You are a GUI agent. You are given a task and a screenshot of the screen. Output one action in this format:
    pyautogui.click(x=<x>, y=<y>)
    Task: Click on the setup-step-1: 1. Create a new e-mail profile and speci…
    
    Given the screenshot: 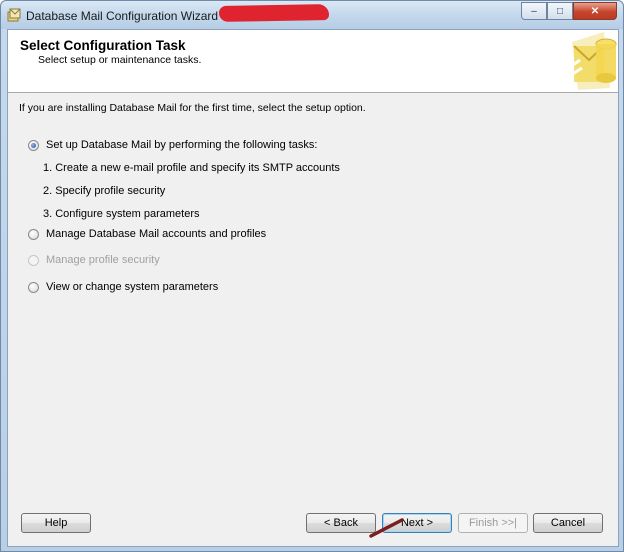 What is the action you would take?
    pyautogui.click(x=191, y=168)
    